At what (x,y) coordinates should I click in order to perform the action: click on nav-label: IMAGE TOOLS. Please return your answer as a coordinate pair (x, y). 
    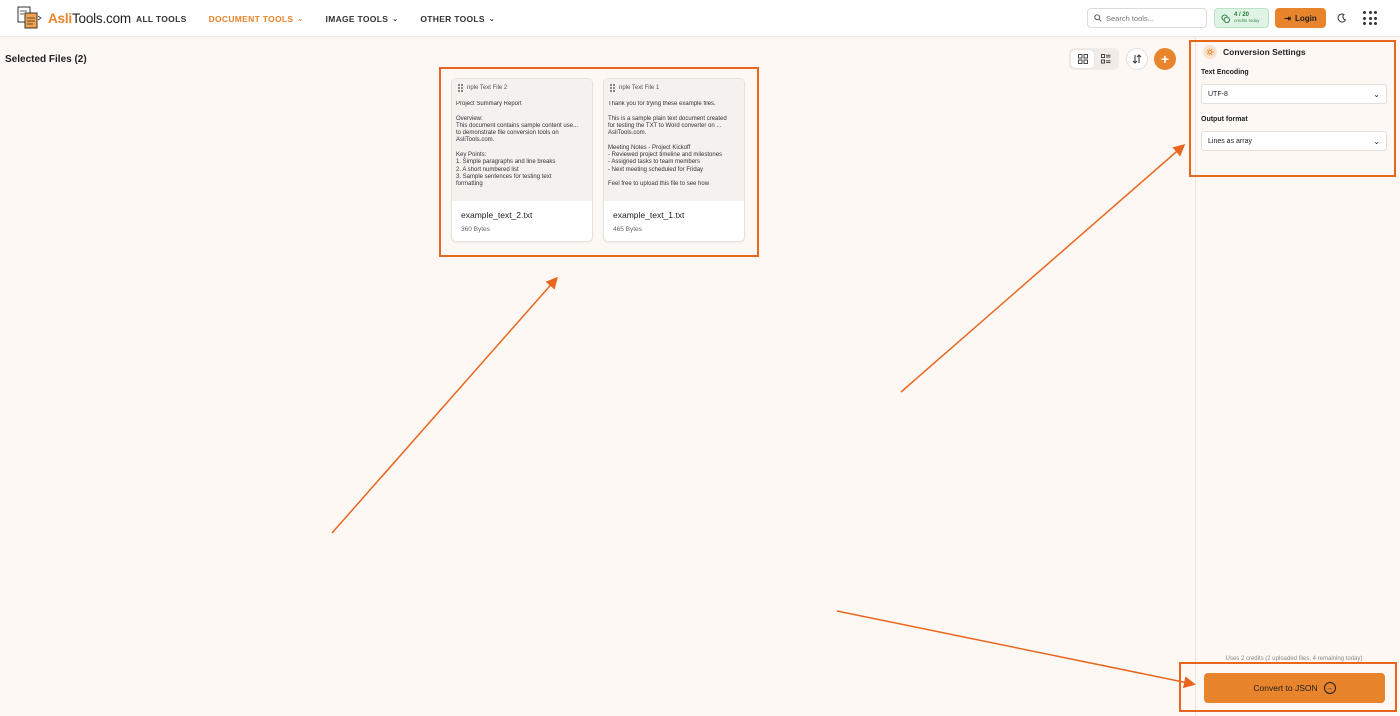
    Looking at the image, I should click on (357, 18).